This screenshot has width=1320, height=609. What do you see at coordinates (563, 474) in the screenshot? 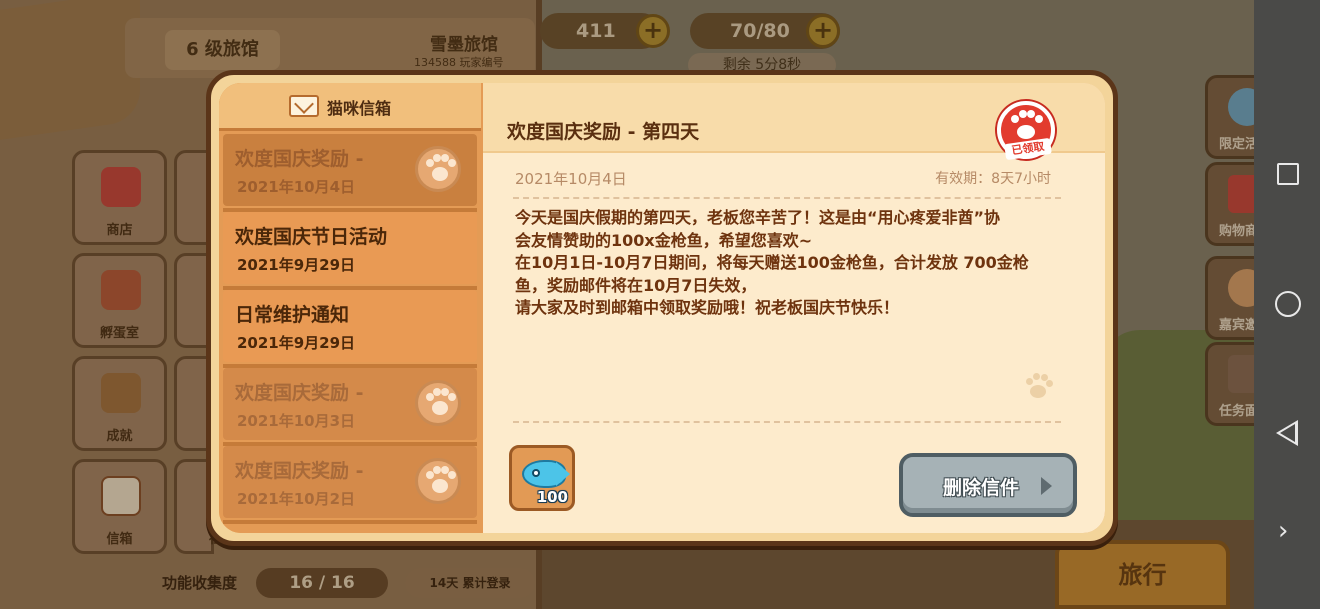
I see `fish-tail` at bounding box center [563, 474].